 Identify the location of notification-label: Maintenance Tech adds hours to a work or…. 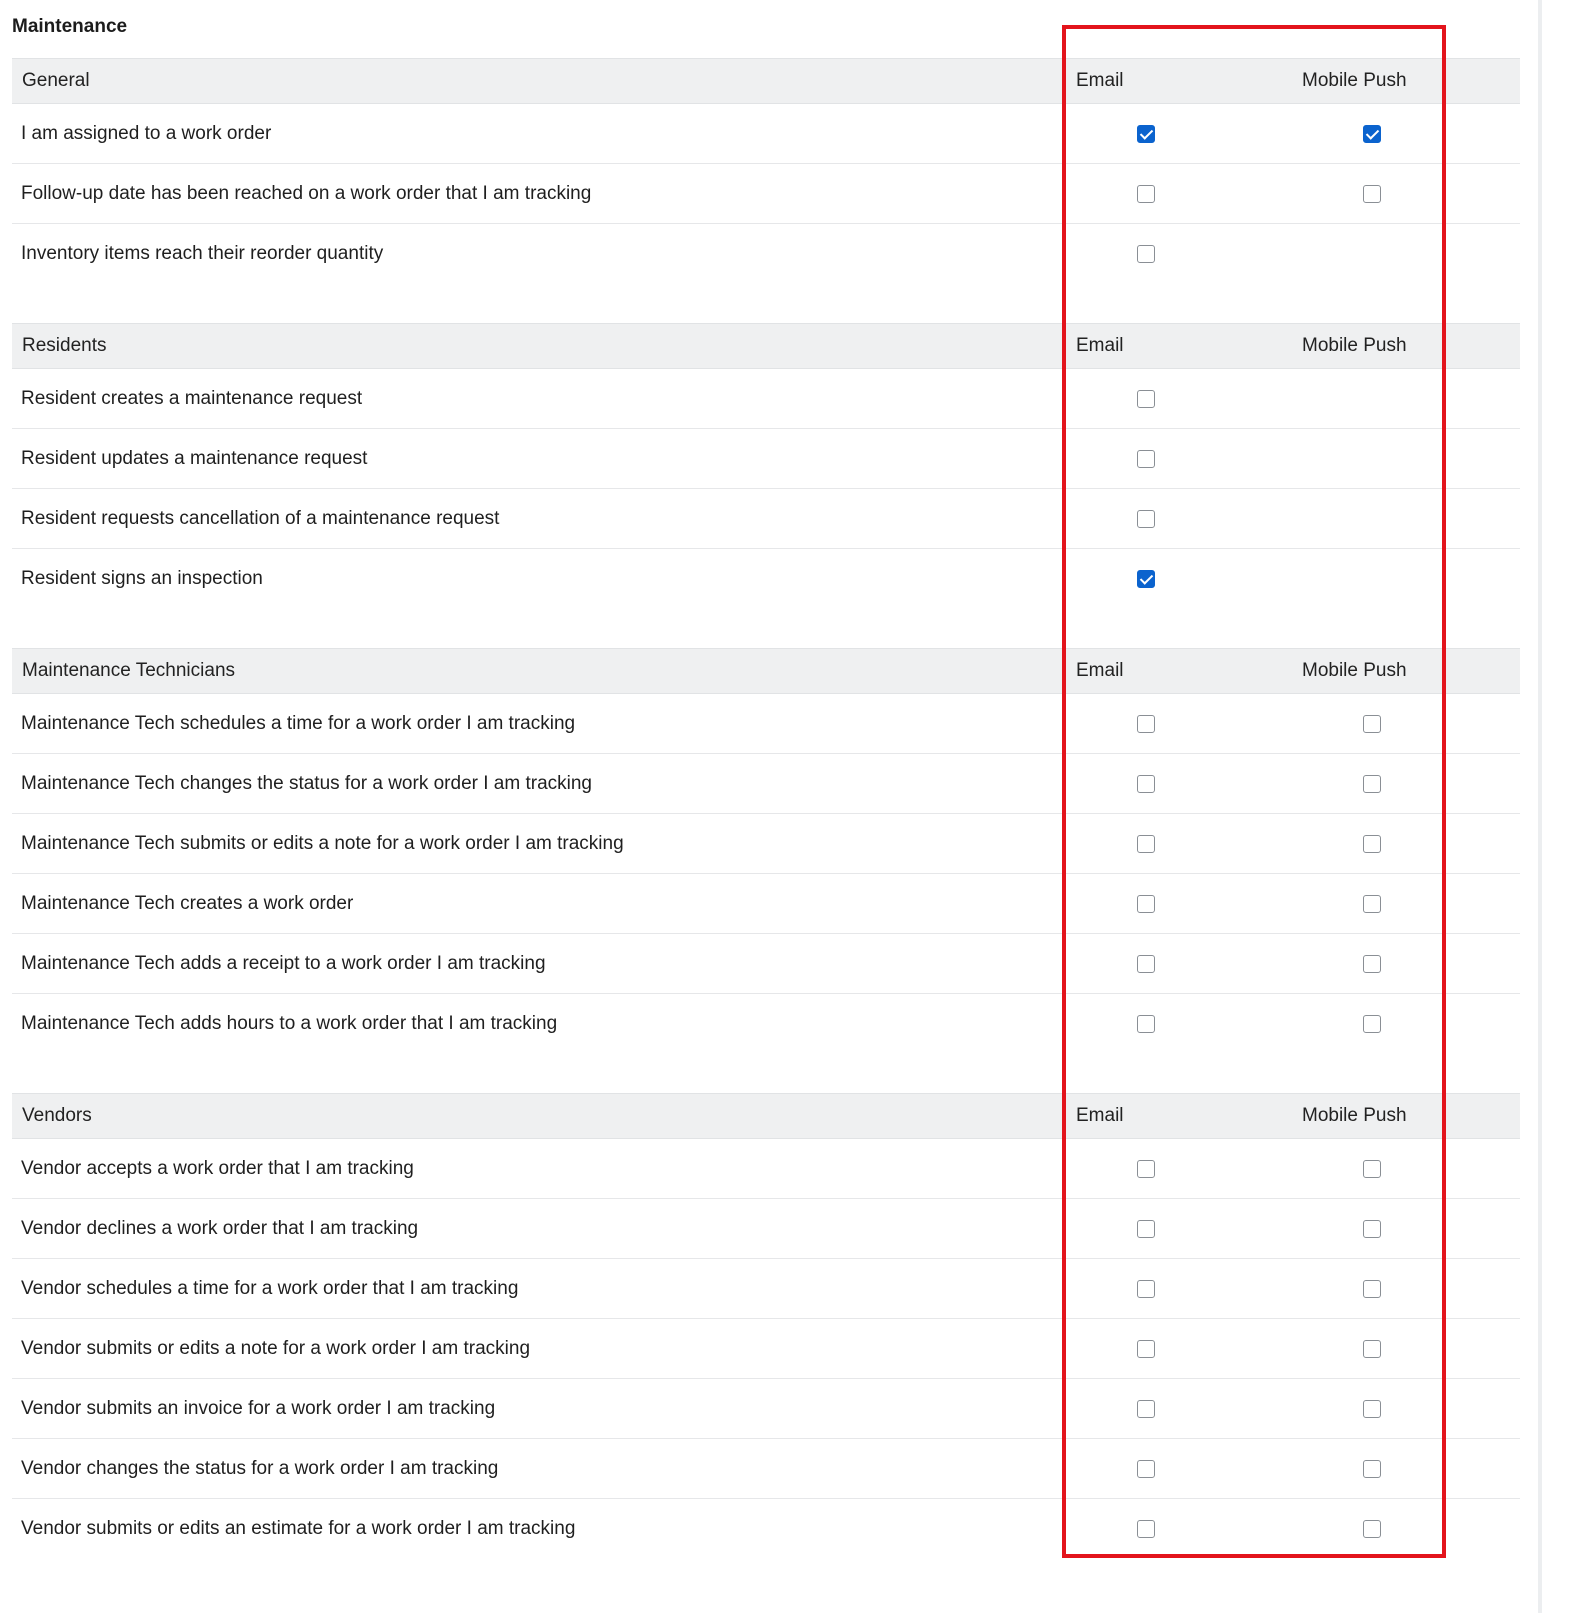
(289, 1023).